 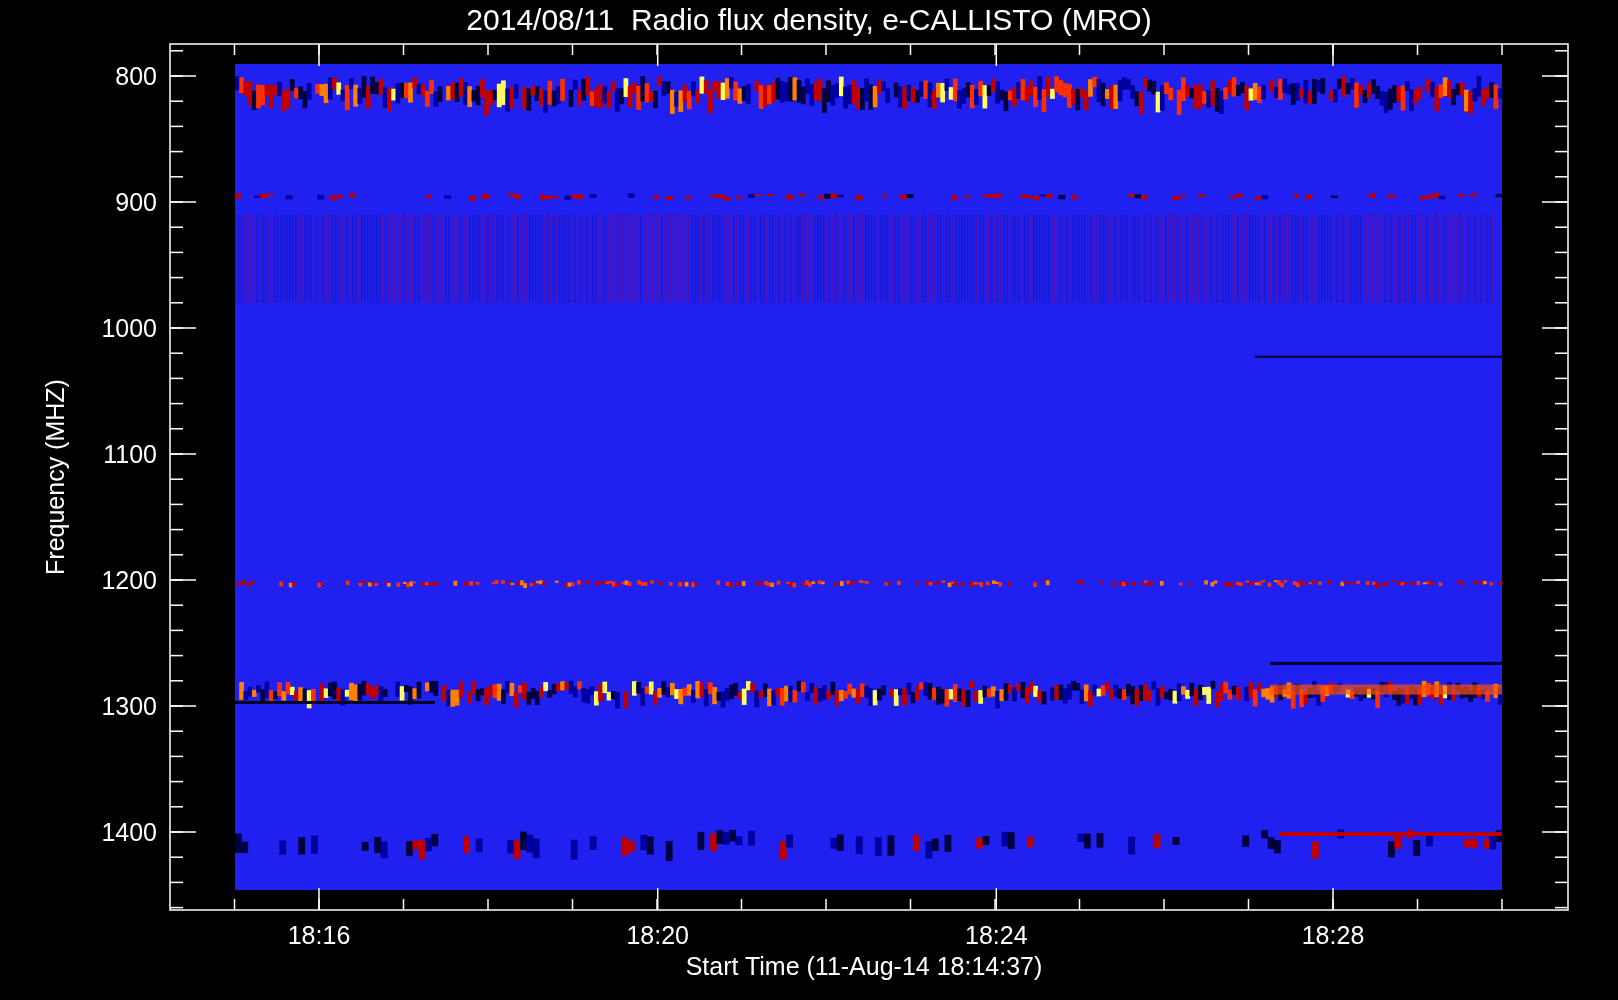 I want to click on y-tick-label: 1400, so click(x=129, y=832).